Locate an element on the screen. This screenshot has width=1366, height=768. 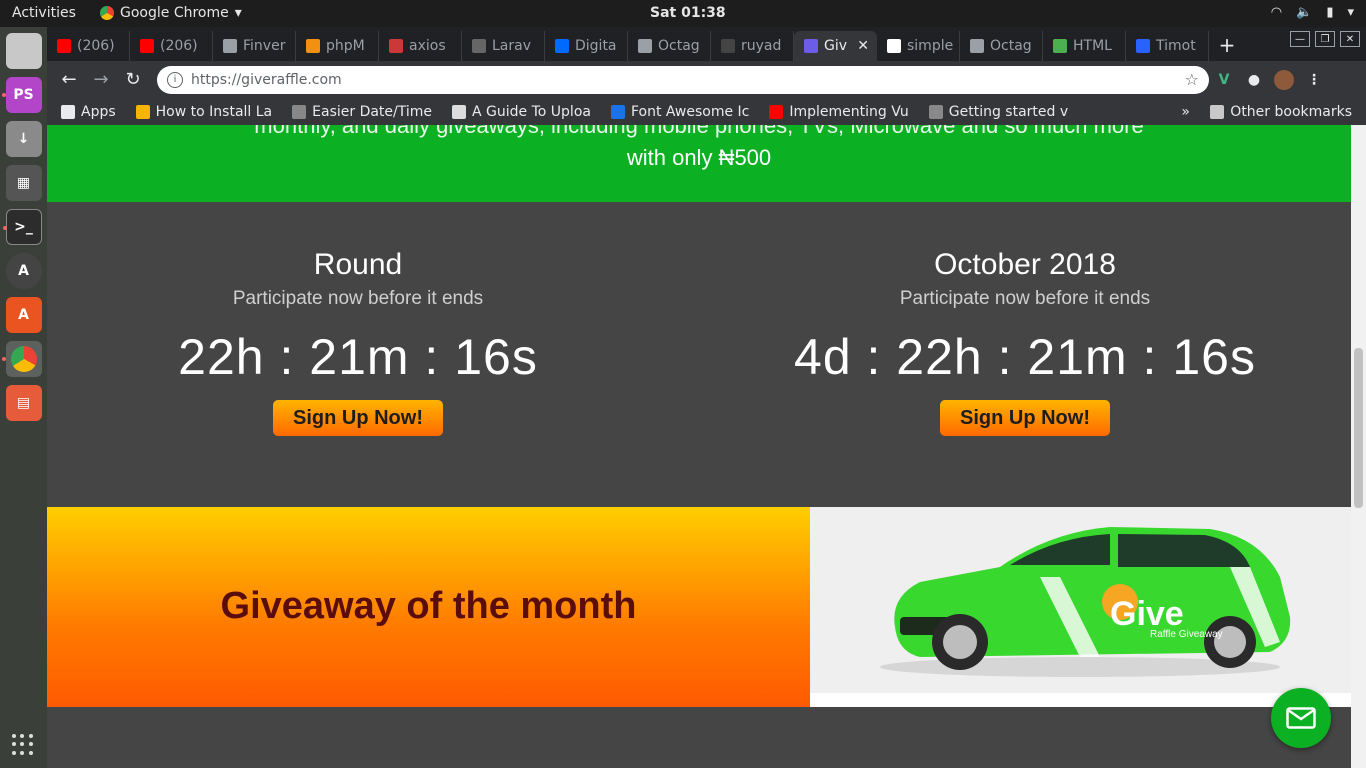
bookmark-item: Implementing Vu is located at coordinates (839, 111).